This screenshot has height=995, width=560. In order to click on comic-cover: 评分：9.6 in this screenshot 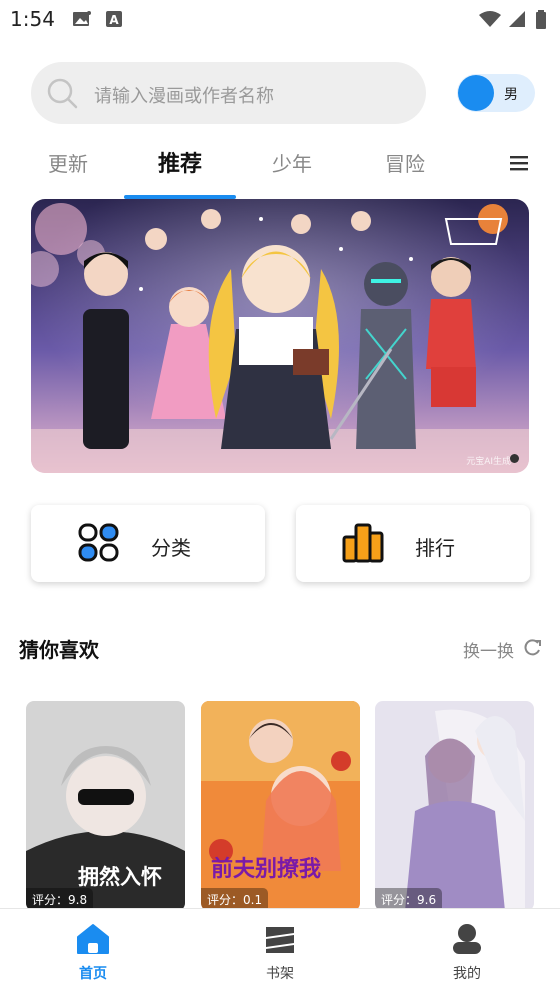, I will do `click(454, 806)`.